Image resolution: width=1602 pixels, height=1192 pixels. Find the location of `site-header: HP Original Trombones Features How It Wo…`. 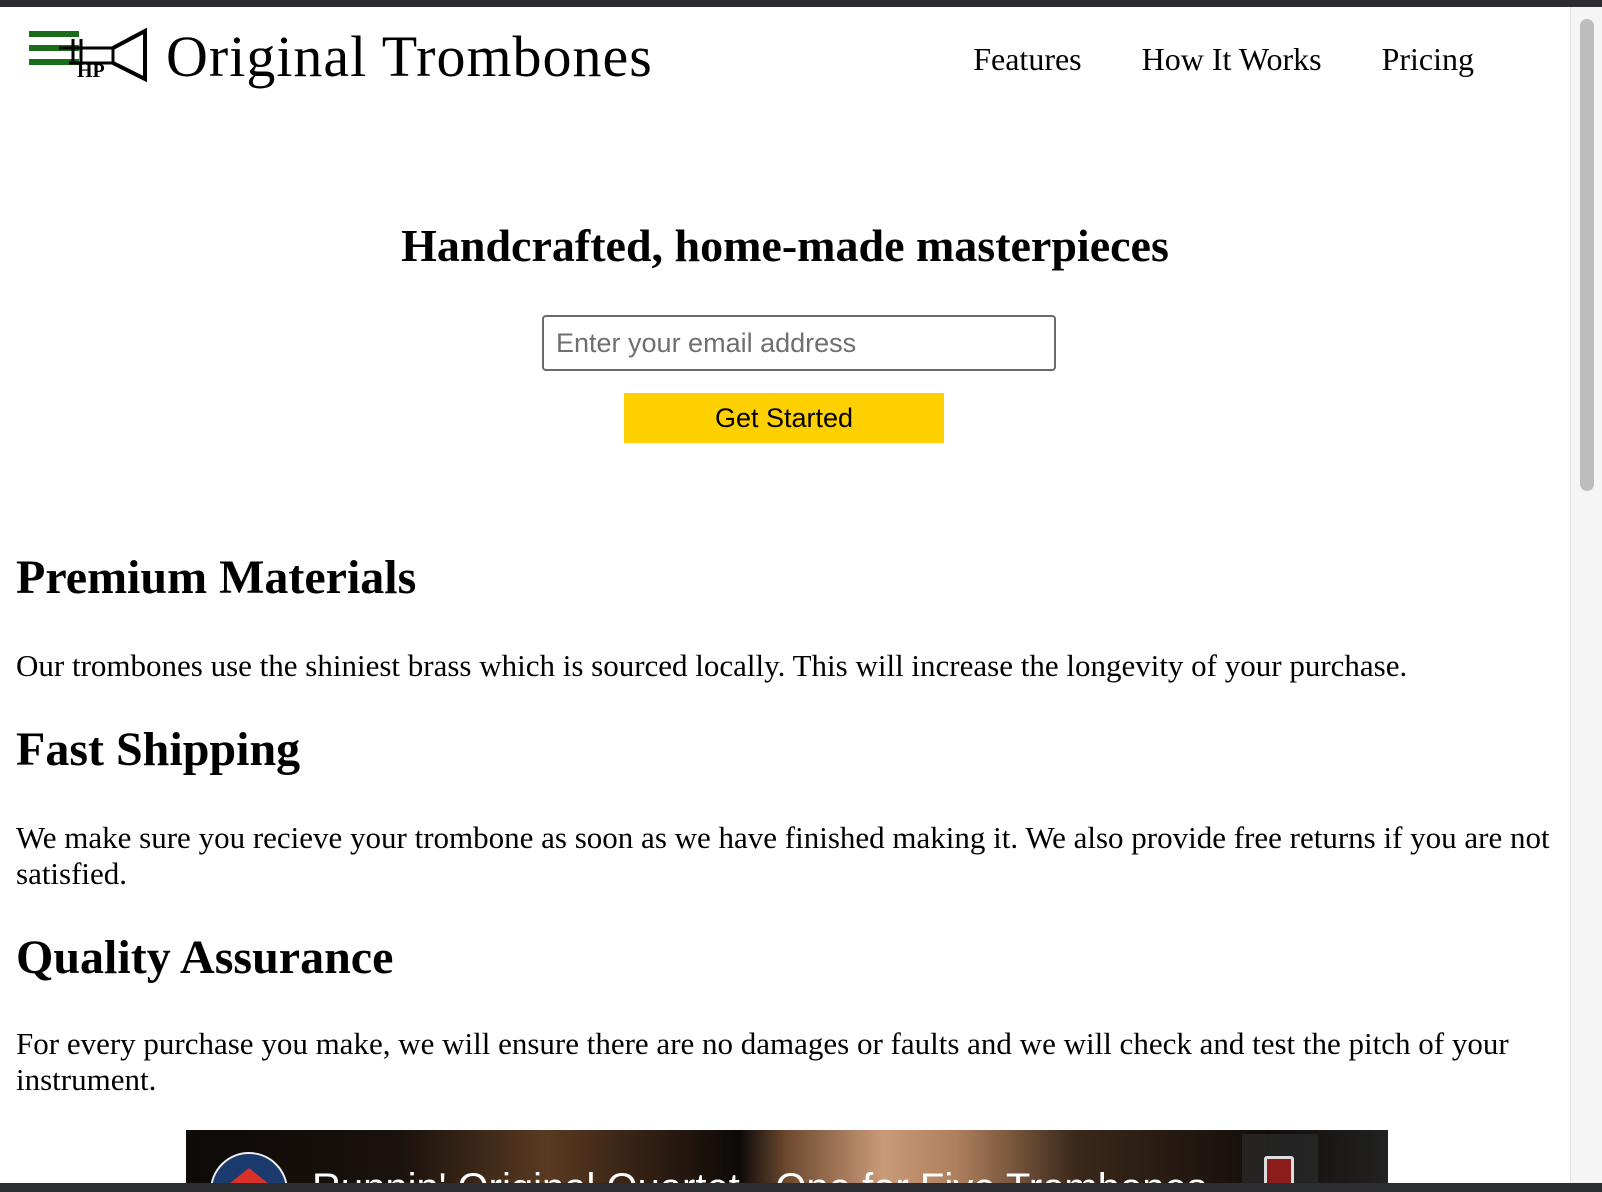

site-header: HP Original Trombones Features How It Wo… is located at coordinates (785, 57).